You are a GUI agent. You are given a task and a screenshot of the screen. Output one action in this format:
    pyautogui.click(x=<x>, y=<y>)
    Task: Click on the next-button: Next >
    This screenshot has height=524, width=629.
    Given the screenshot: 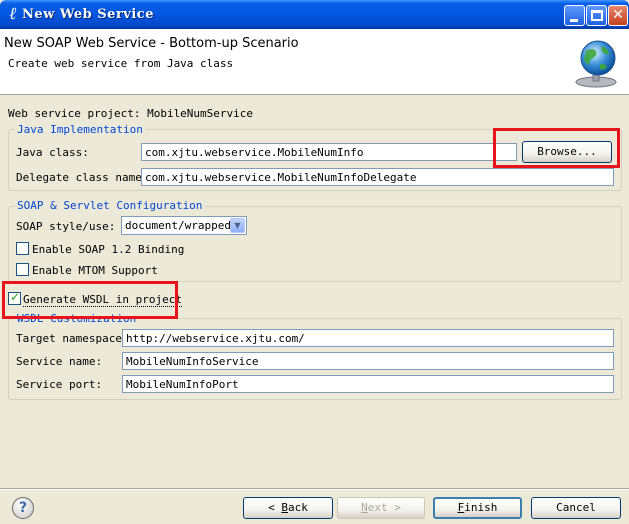 What is the action you would take?
    pyautogui.click(x=381, y=508)
    